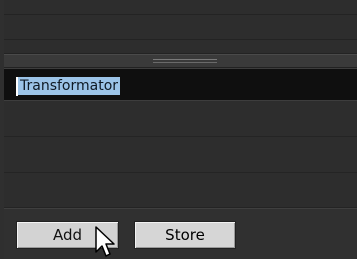  What do you see at coordinates (180, 61) in the screenshot?
I see `splitter-handle` at bounding box center [180, 61].